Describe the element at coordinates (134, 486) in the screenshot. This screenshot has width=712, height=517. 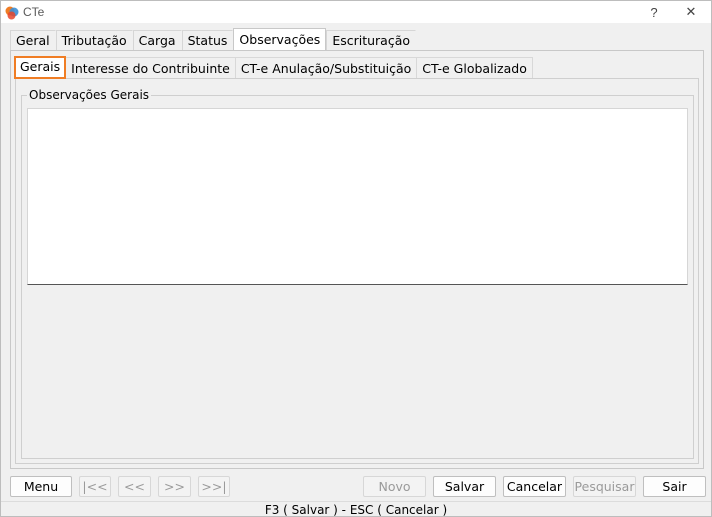
I see `previous-record-button: <<` at that location.